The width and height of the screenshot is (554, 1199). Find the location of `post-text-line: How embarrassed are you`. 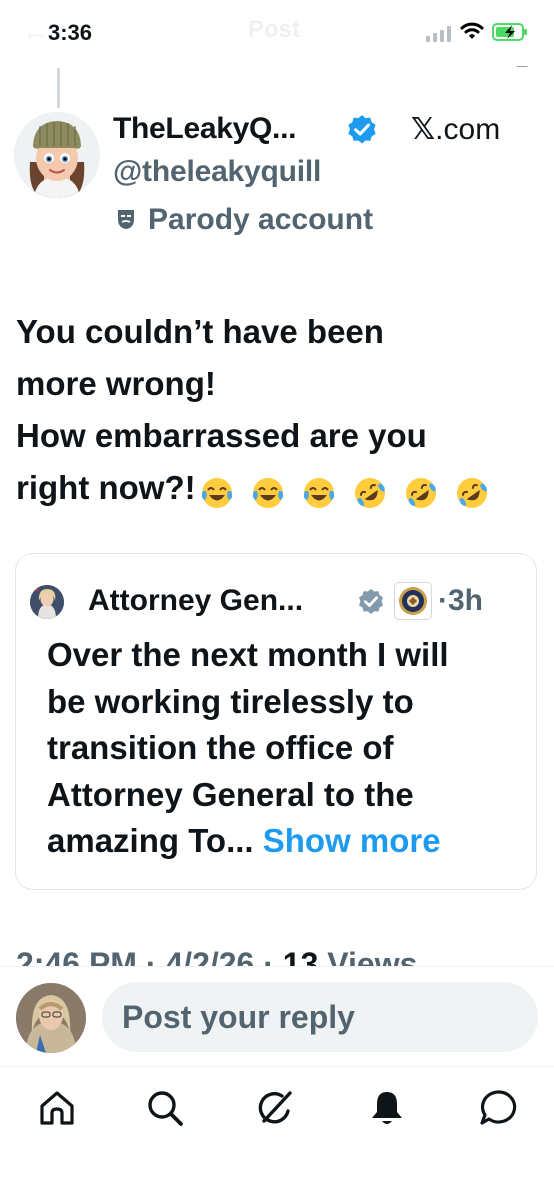

post-text-line: How embarrassed are you is located at coordinates (221, 435).